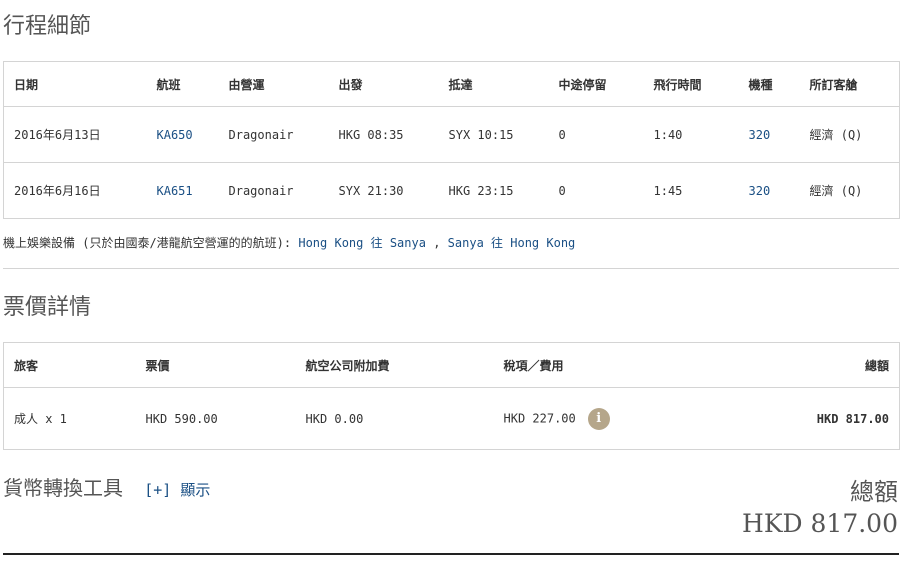 The image size is (903, 563). What do you see at coordinates (820, 523) in the screenshot?
I see `grand-total-value: HKD 817.00` at bounding box center [820, 523].